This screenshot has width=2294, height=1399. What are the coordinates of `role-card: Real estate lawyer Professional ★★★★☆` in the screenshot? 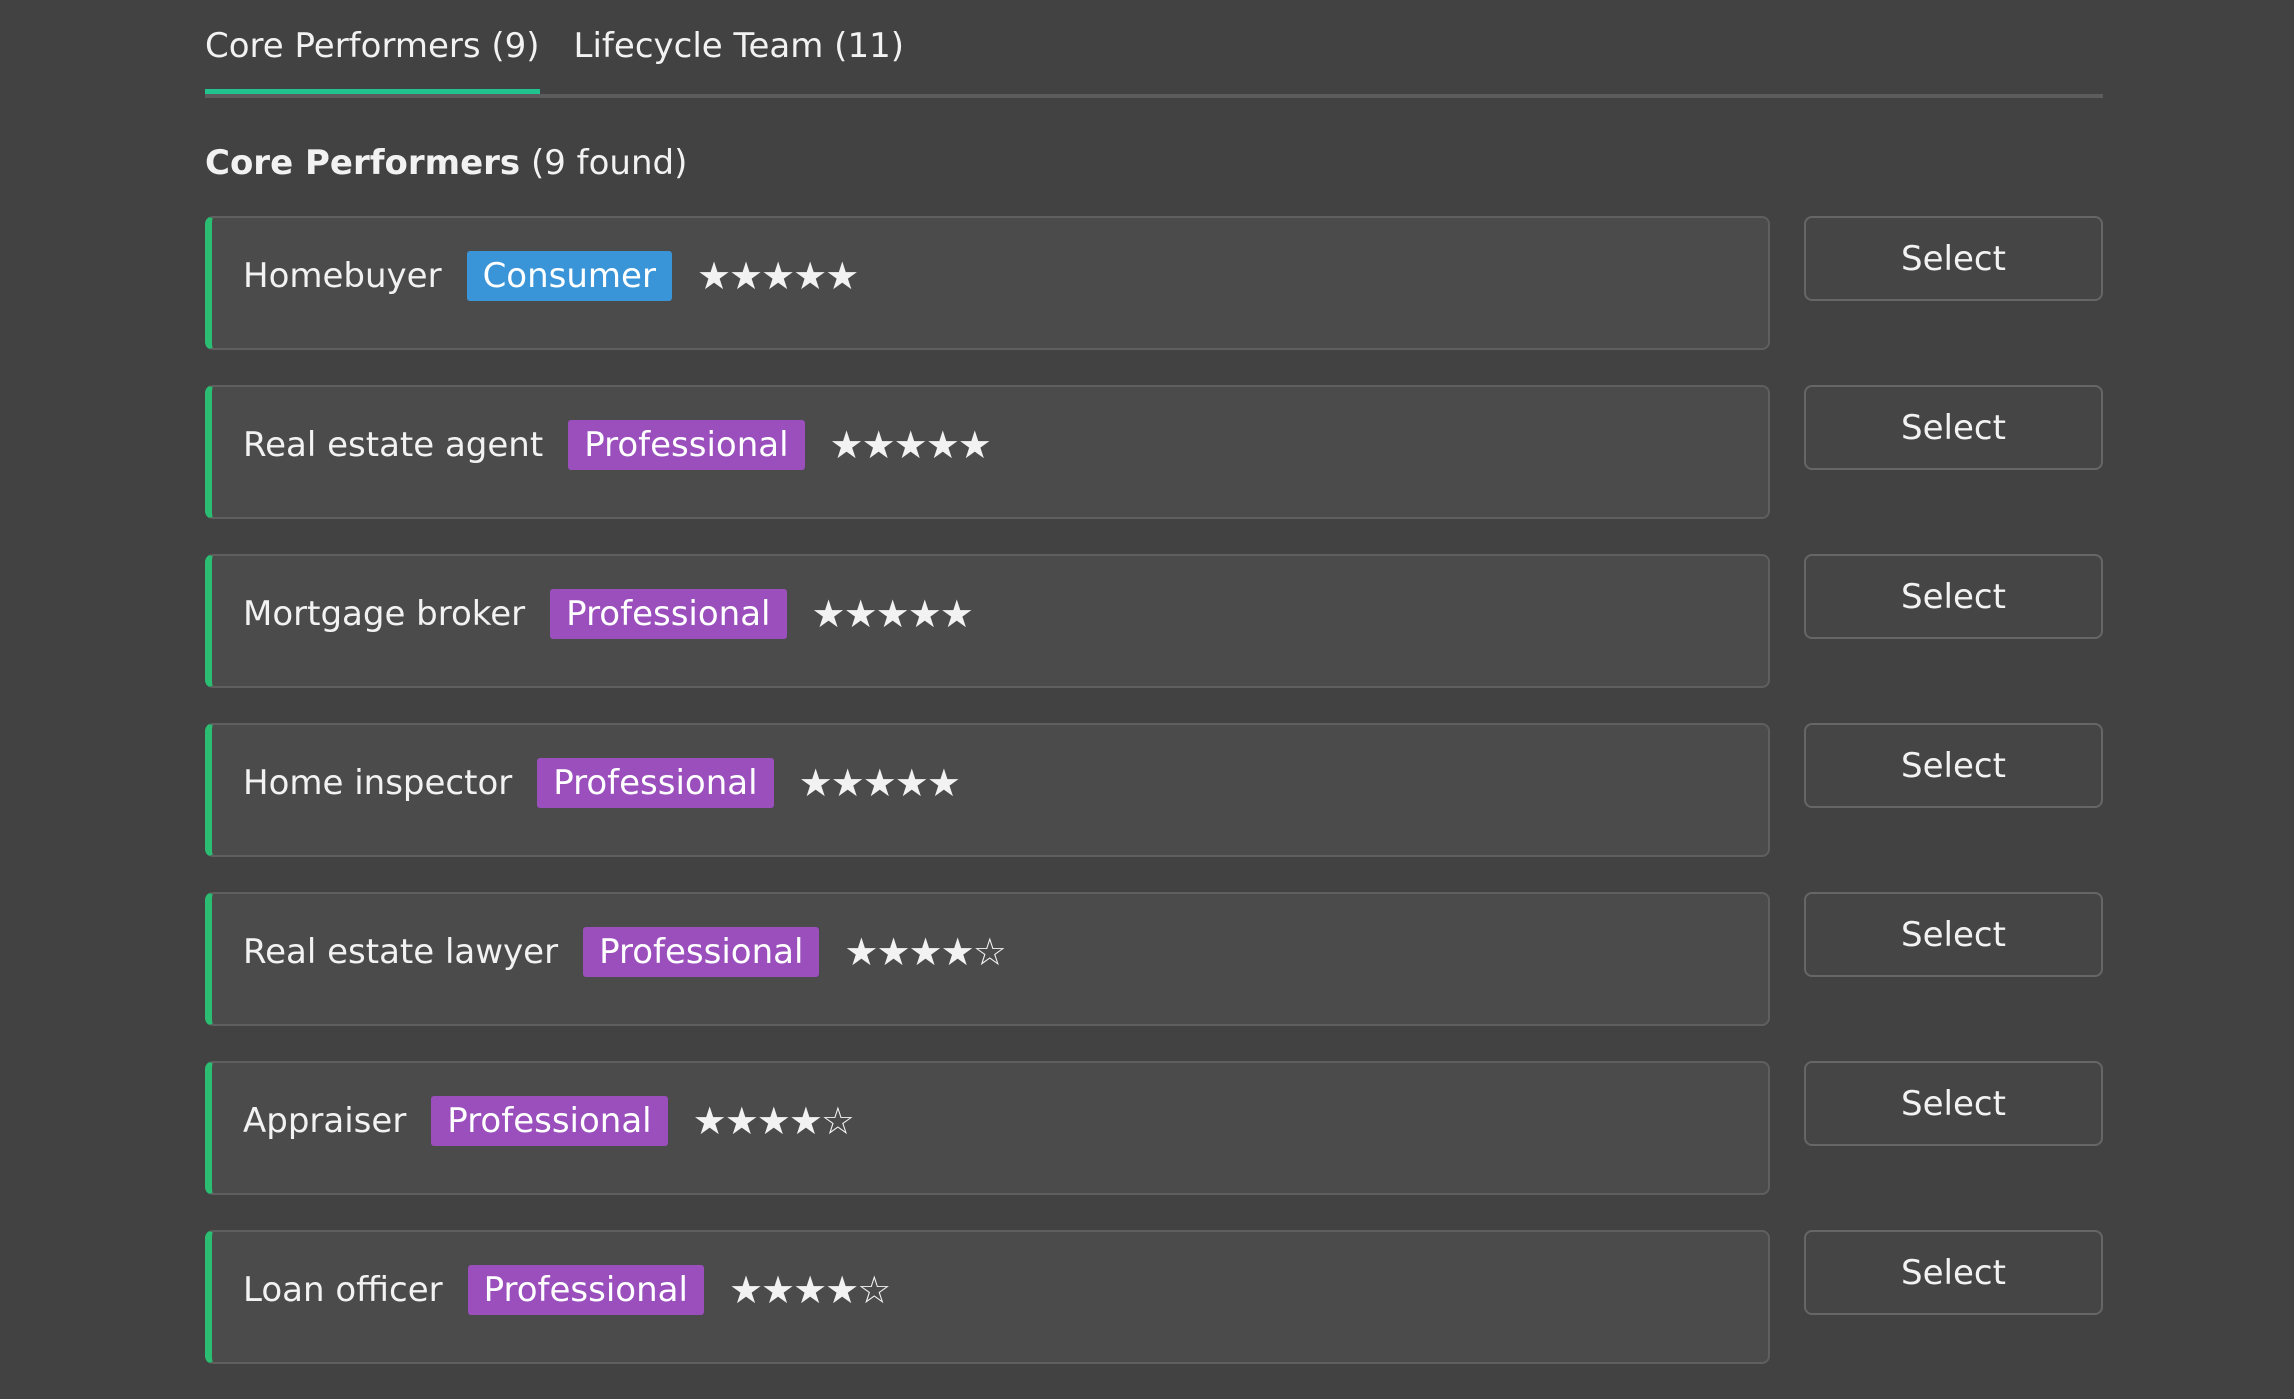 It's located at (987, 959).